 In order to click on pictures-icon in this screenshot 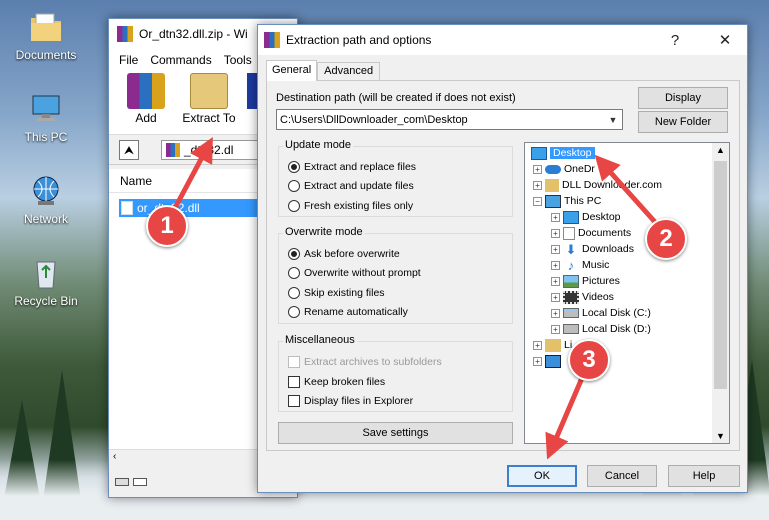, I will do `click(571, 281)`.